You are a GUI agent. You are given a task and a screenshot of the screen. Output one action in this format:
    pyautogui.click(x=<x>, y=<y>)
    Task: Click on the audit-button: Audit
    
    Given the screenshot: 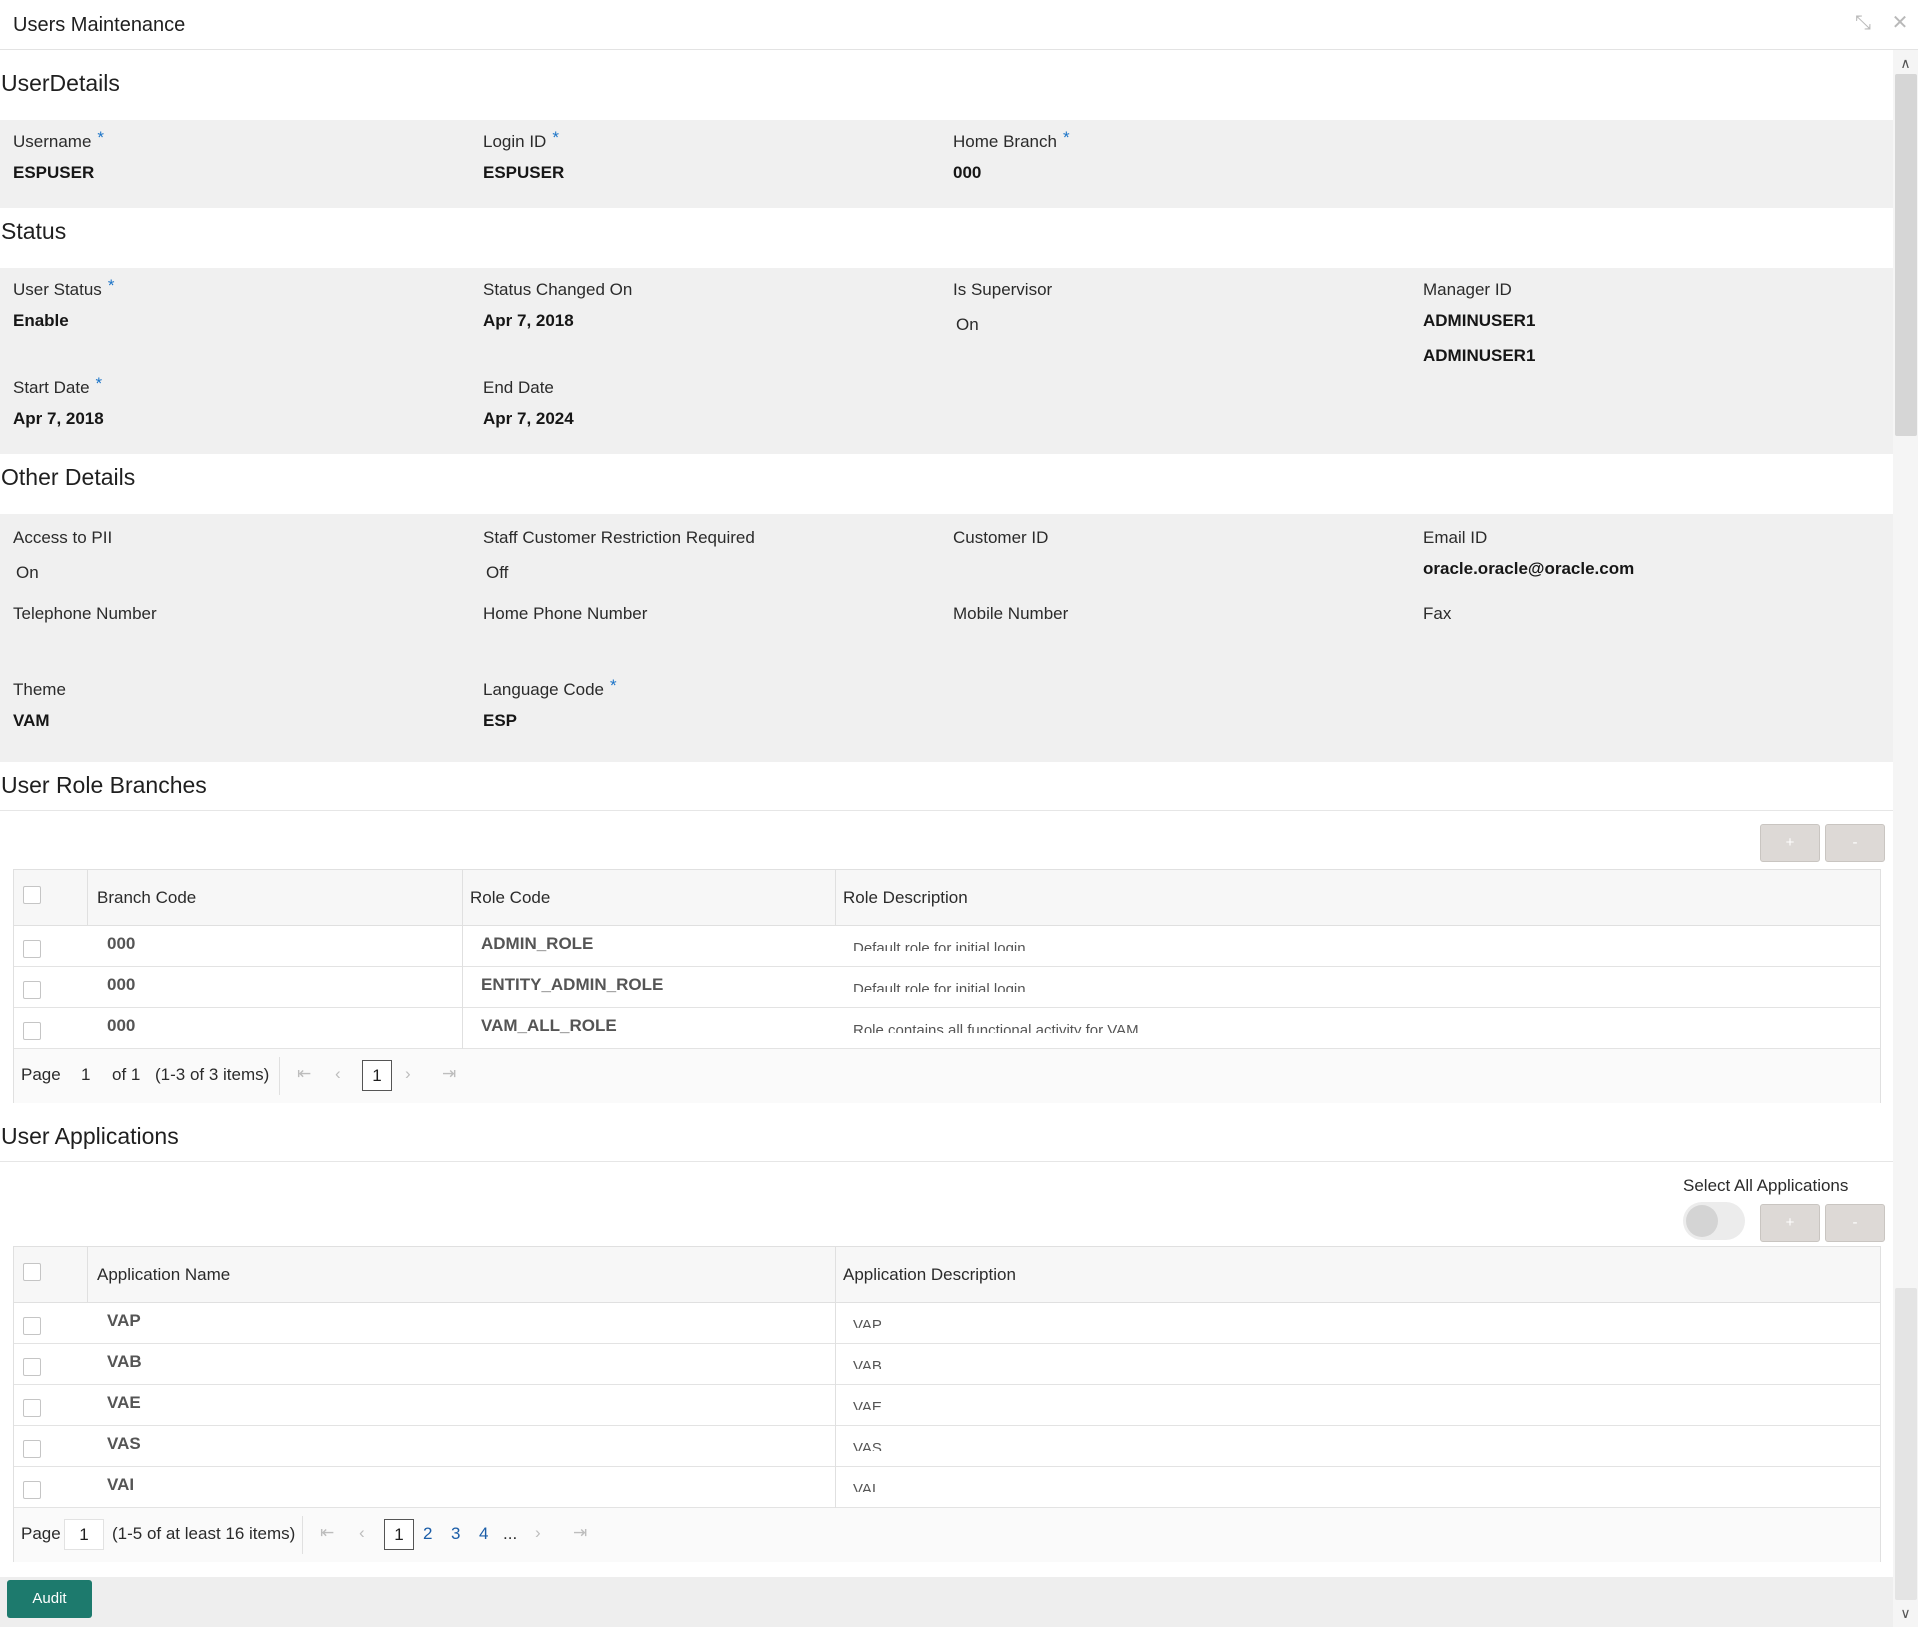 What is the action you would take?
    pyautogui.click(x=49, y=1599)
    